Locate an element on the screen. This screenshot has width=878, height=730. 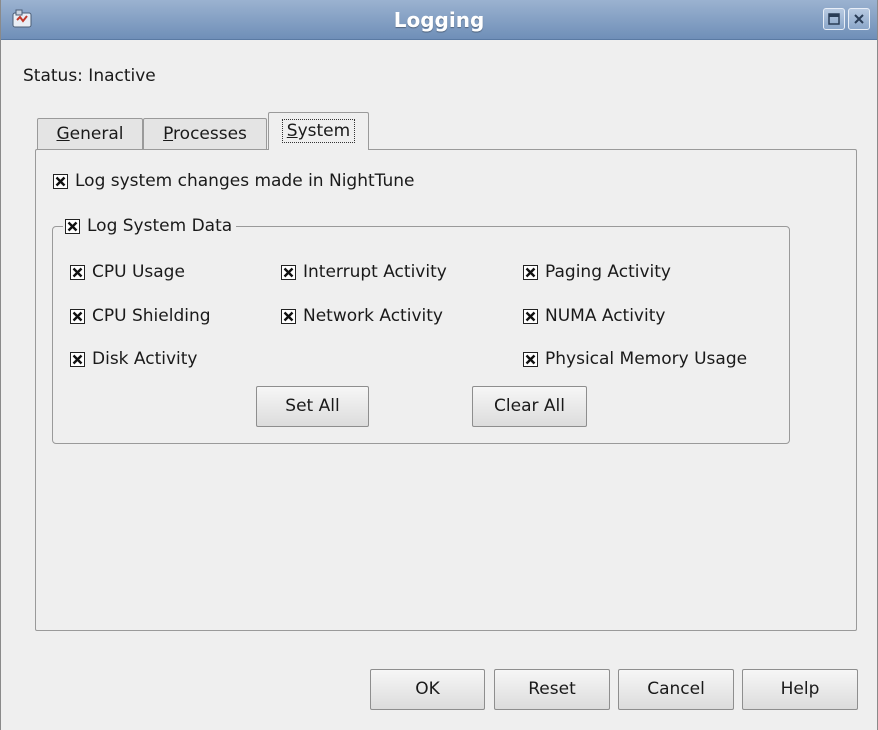
reset-button: Reset is located at coordinates (552, 689).